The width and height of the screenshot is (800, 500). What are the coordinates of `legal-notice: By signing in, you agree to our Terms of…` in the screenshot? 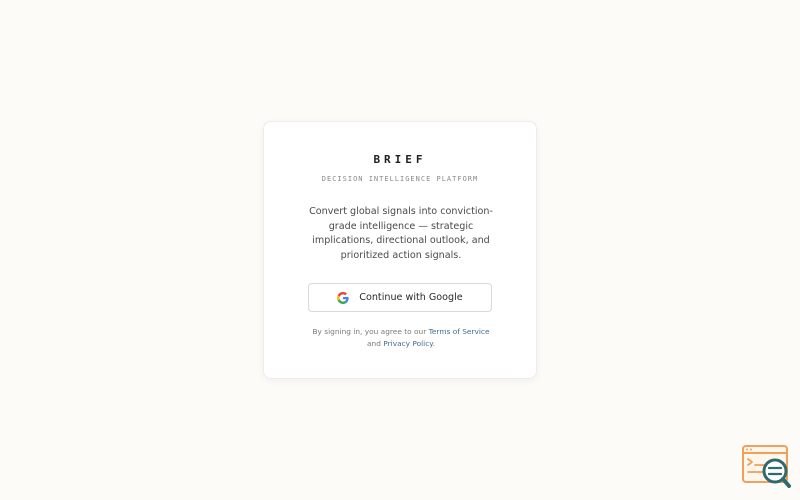 It's located at (401, 337).